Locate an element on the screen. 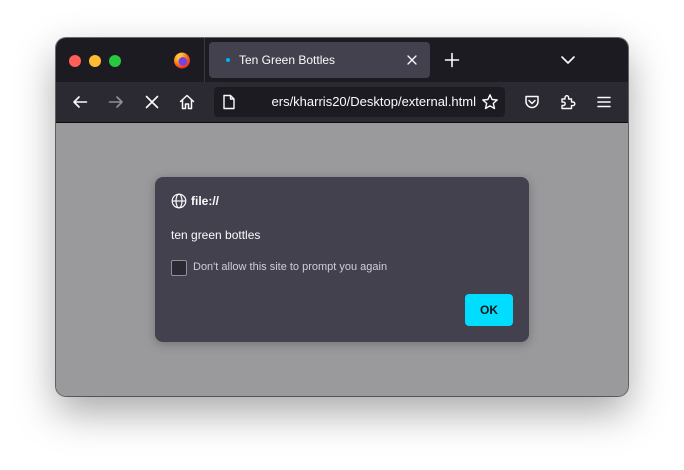 The width and height of the screenshot is (684, 470). tab-loading-indicator-icon is located at coordinates (228, 60).